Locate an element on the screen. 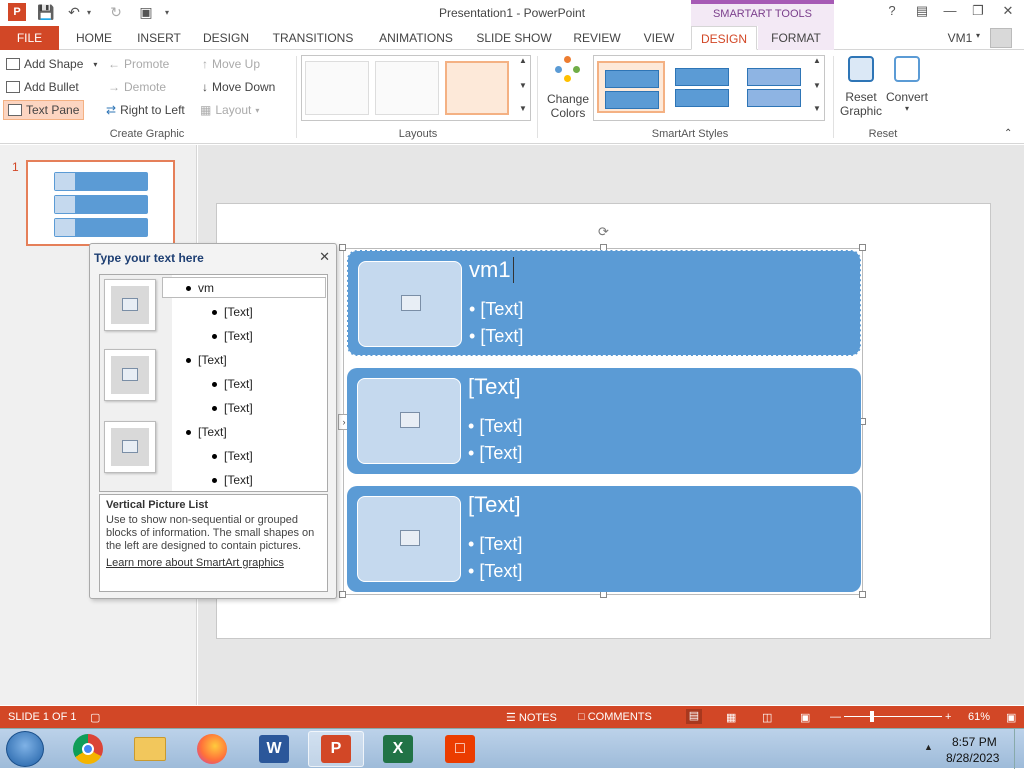 This screenshot has width=1024, height=769. tab-slide-show: SLIDE SHOW is located at coordinates (514, 38).